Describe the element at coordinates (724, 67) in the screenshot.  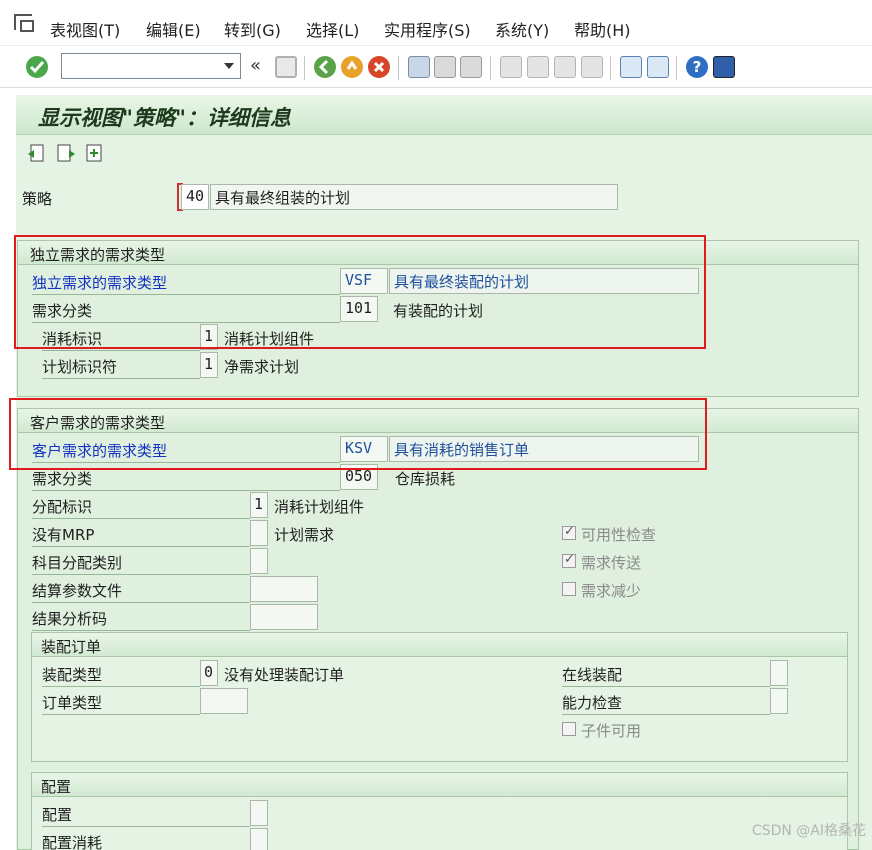
I see `layout-icon` at that location.